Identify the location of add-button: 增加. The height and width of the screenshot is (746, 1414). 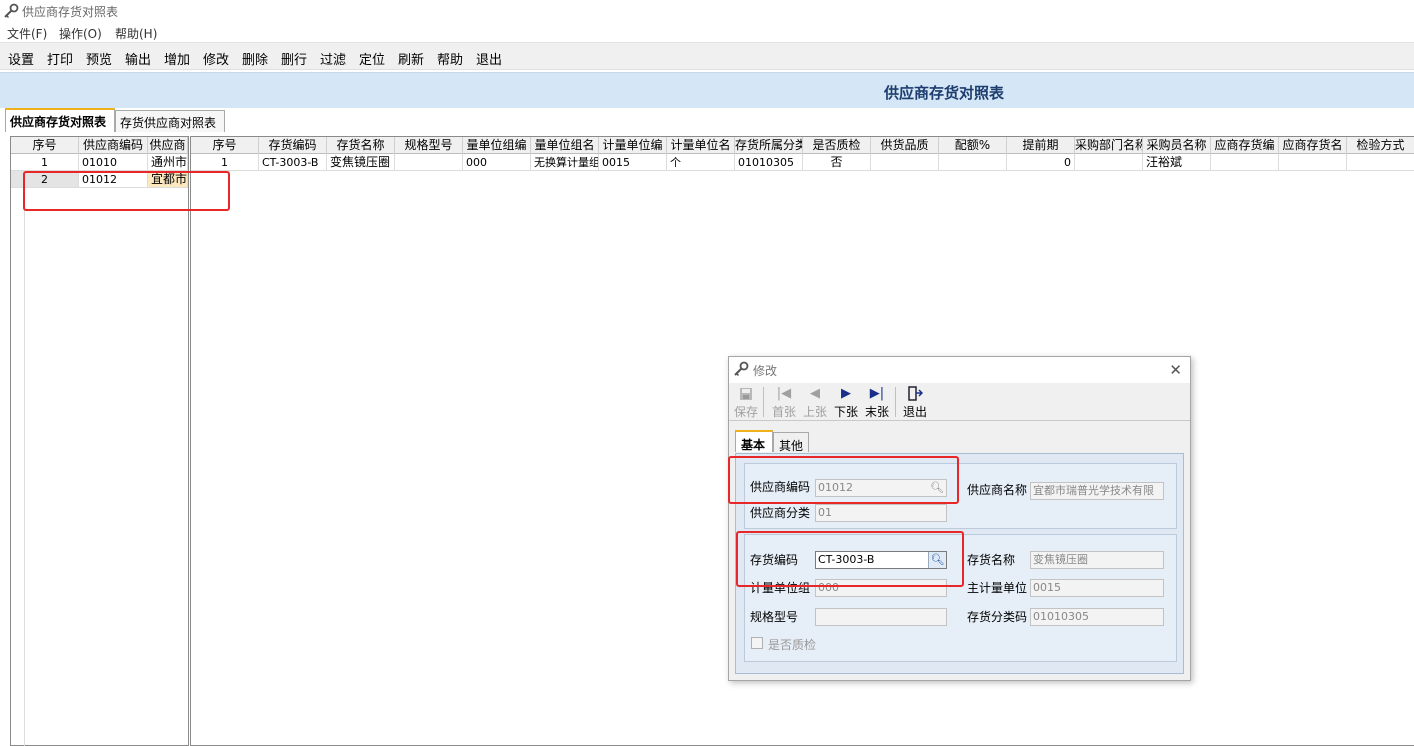
(177, 58).